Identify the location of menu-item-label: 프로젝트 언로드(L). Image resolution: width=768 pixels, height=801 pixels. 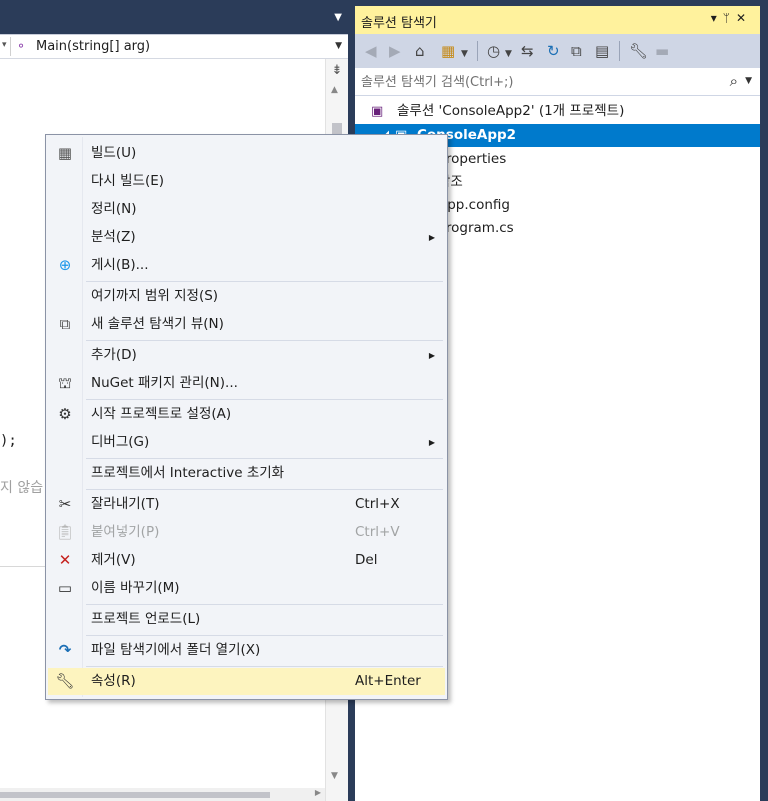
(146, 619).